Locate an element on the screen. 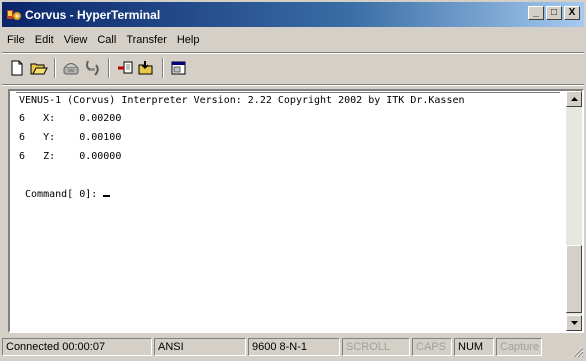 The image size is (586, 361). minimize-icon: _ is located at coordinates (536, 12).